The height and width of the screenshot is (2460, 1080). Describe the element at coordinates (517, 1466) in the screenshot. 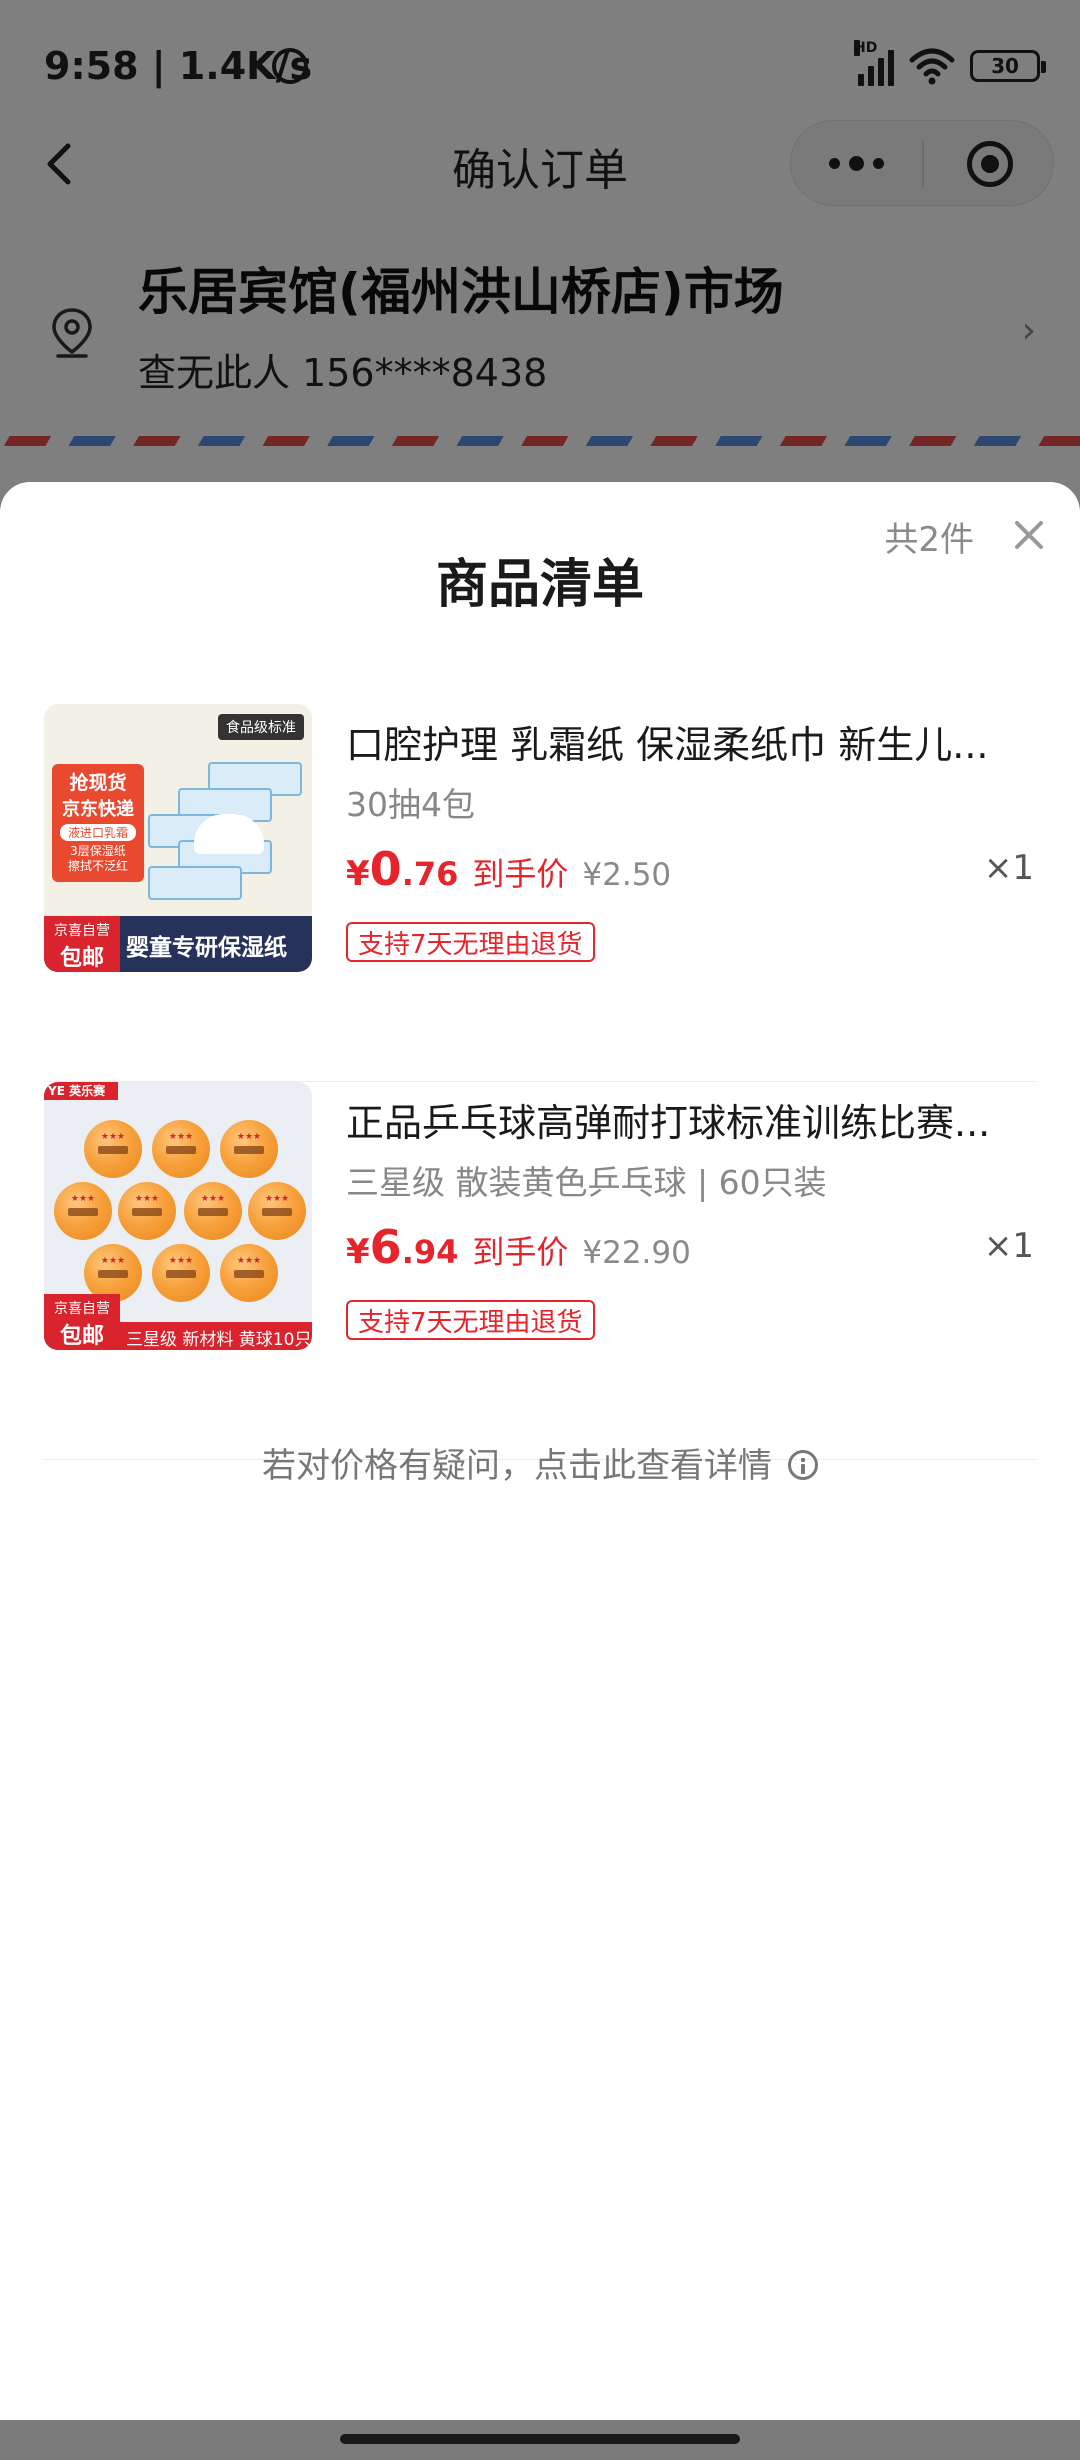

I see `price-question-text: 若对价格有疑问，点击此查看详情` at that location.